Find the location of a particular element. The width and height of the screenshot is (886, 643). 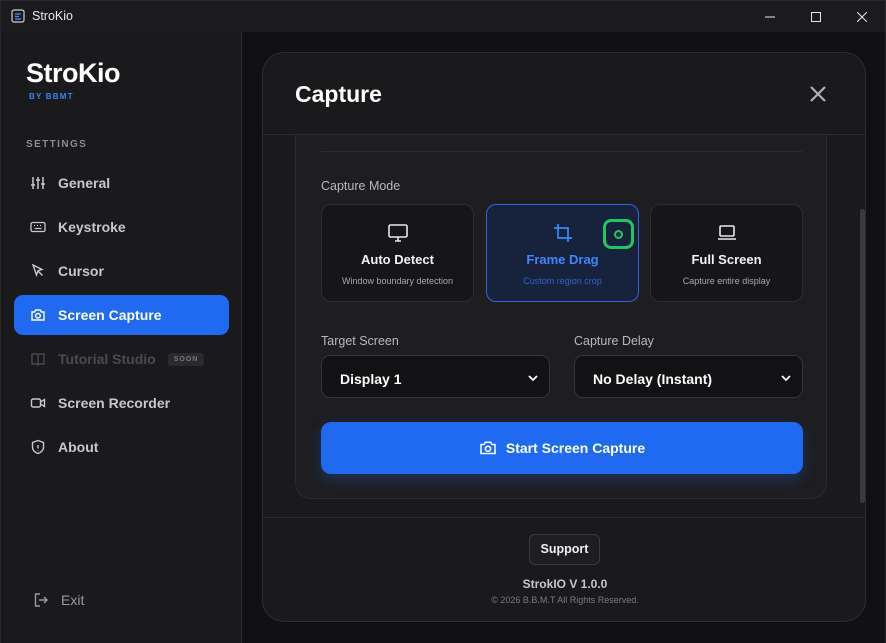

sidebar-item-cursor: Cursor is located at coordinates (121, 271).